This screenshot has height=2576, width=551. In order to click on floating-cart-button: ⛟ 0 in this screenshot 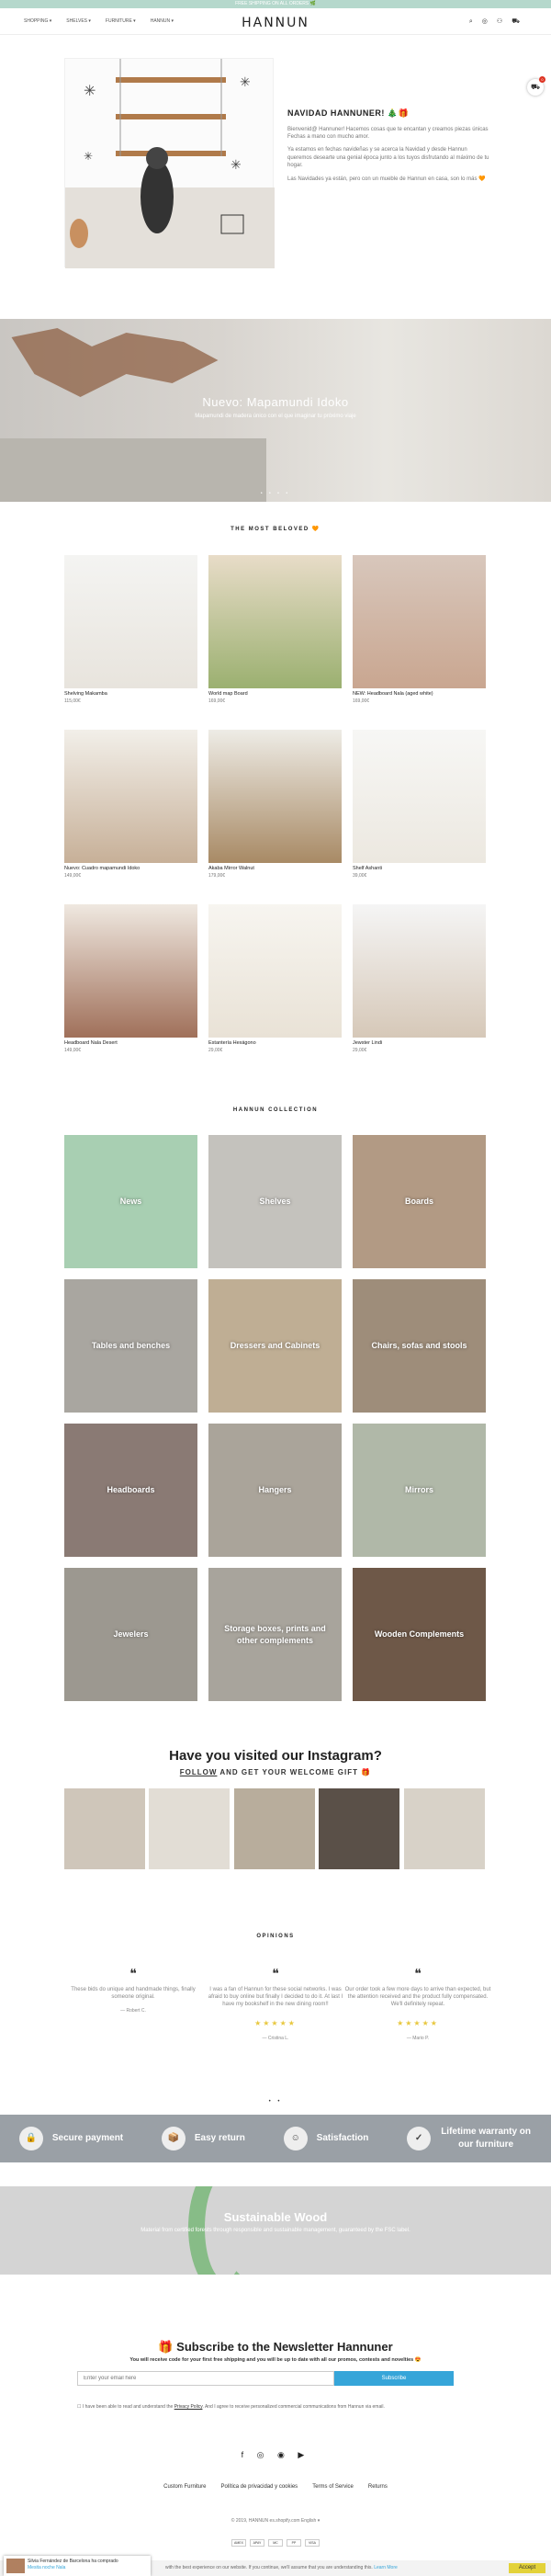, I will do `click(536, 86)`.